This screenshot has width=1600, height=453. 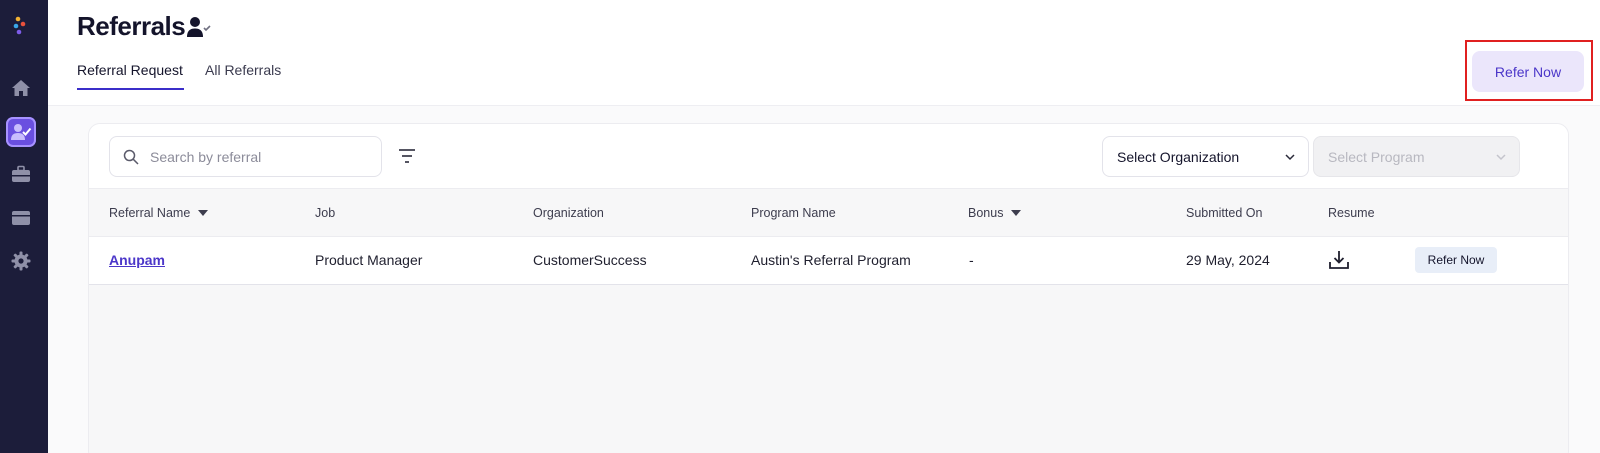 What do you see at coordinates (986, 213) in the screenshot?
I see `column-label: Bonus` at bounding box center [986, 213].